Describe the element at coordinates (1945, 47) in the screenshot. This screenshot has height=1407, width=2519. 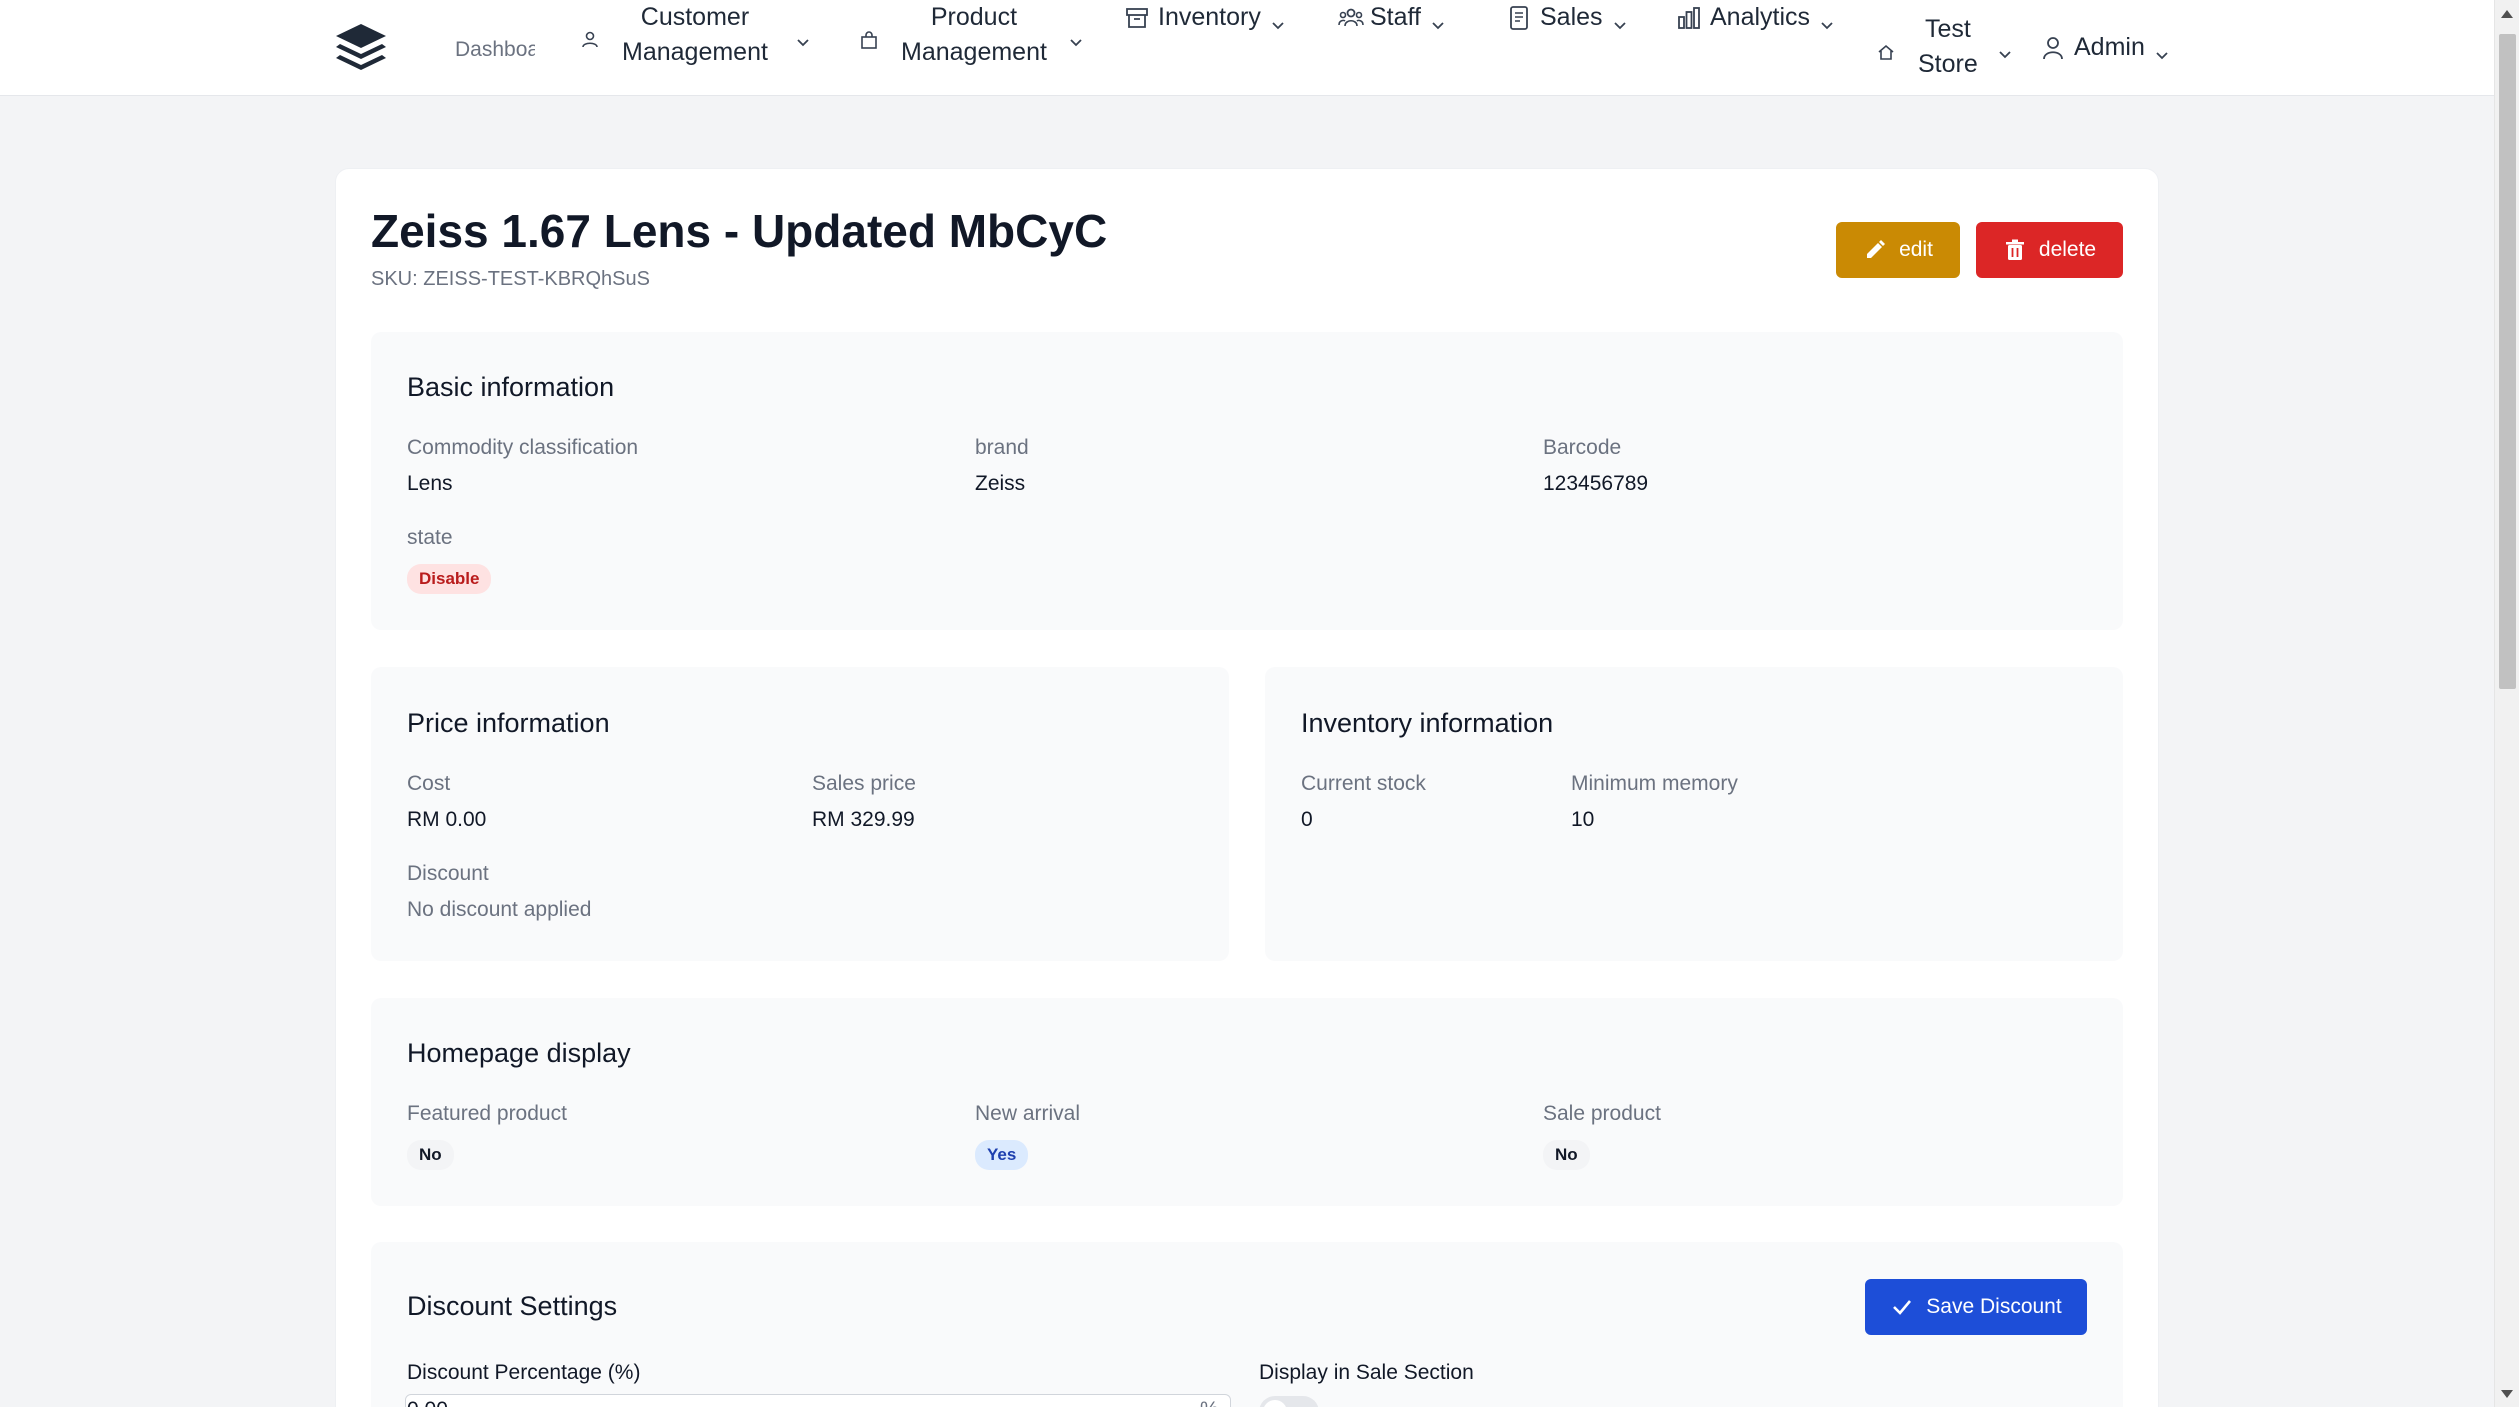
I see `nav-store-switcher: Test Store` at that location.